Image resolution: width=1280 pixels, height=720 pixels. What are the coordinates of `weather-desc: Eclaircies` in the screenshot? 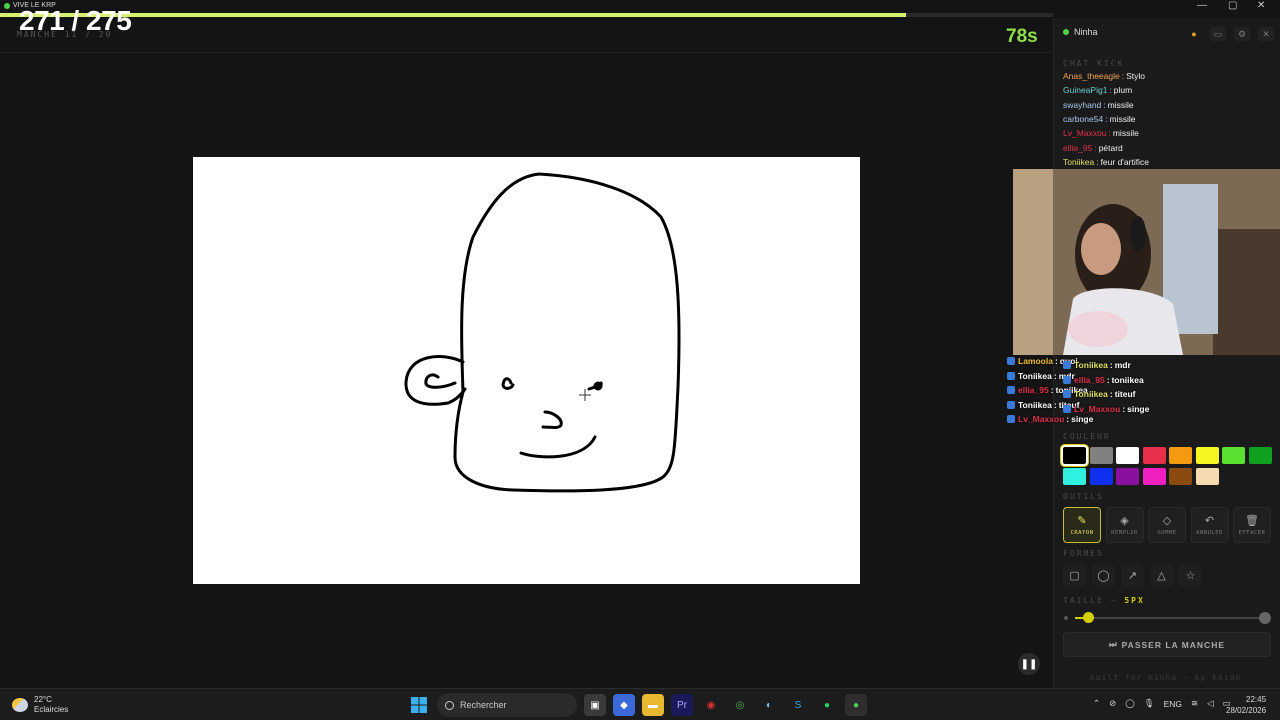 It's located at (51, 709).